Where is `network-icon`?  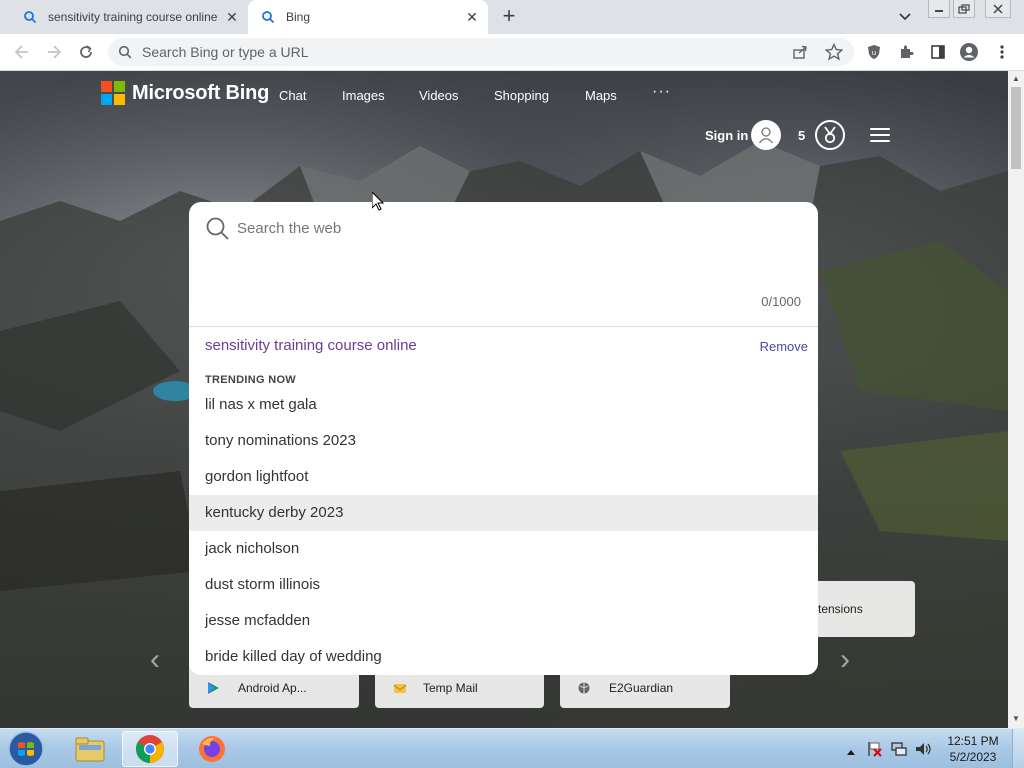 network-icon is located at coordinates (899, 751).